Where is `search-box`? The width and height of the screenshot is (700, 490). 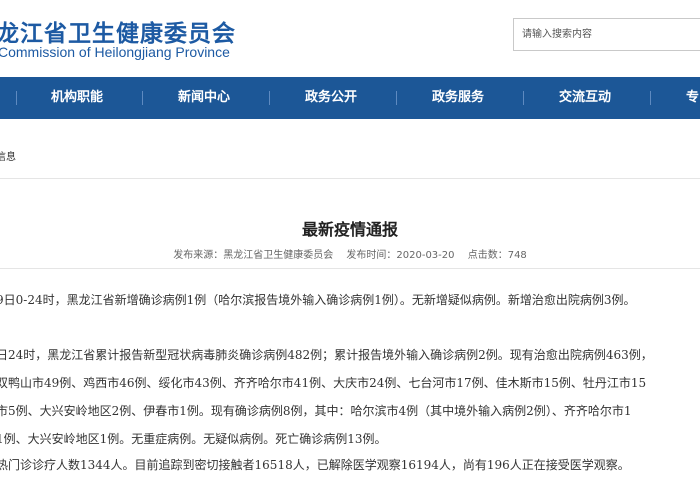
search-box is located at coordinates (606, 34).